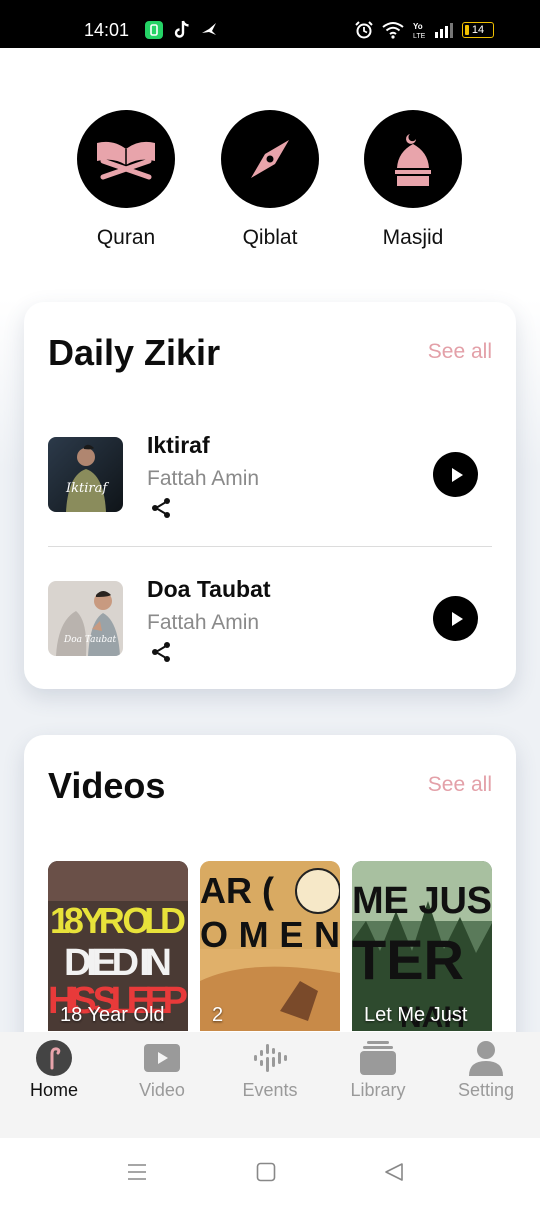  I want to click on video-caption: Let Me Just, so click(416, 1015).